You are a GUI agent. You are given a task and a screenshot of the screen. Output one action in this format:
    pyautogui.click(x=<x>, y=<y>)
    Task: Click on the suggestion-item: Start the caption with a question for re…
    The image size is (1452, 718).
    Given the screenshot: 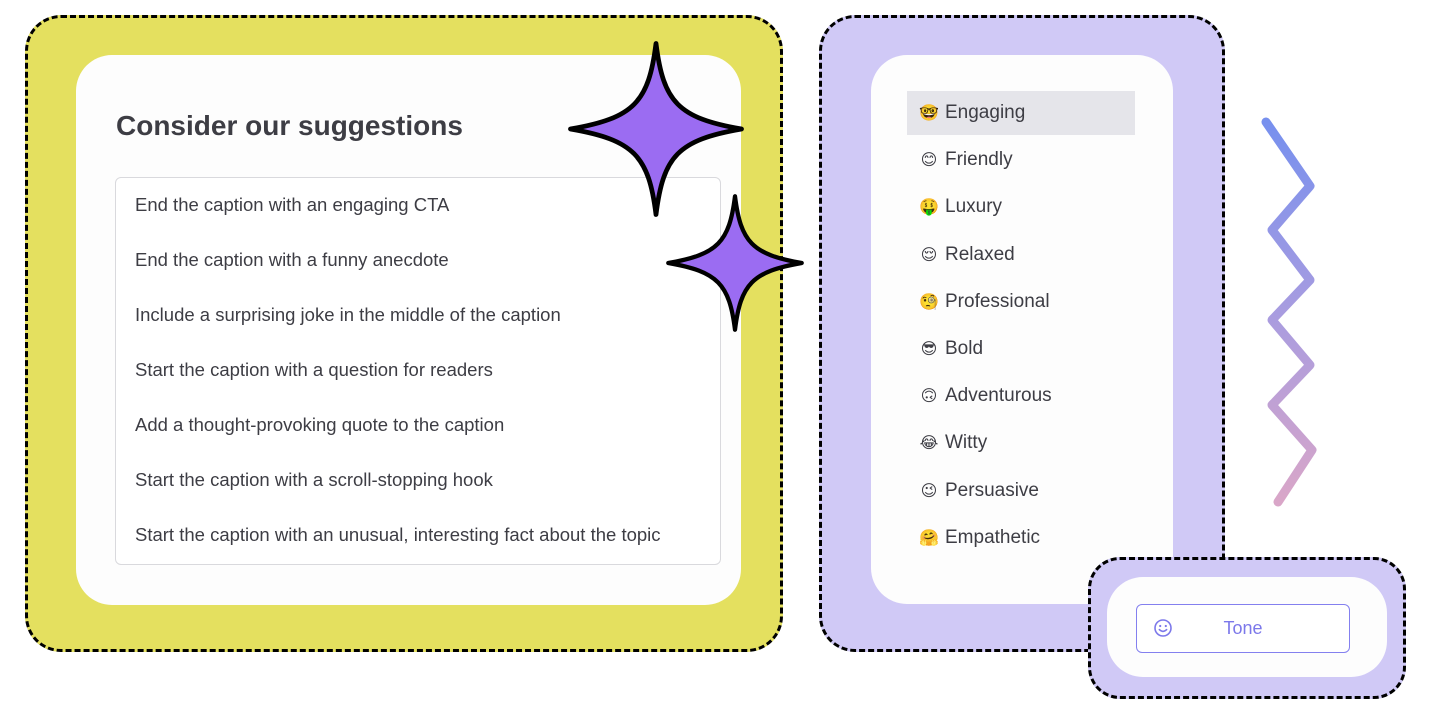 What is the action you would take?
    pyautogui.click(x=314, y=370)
    